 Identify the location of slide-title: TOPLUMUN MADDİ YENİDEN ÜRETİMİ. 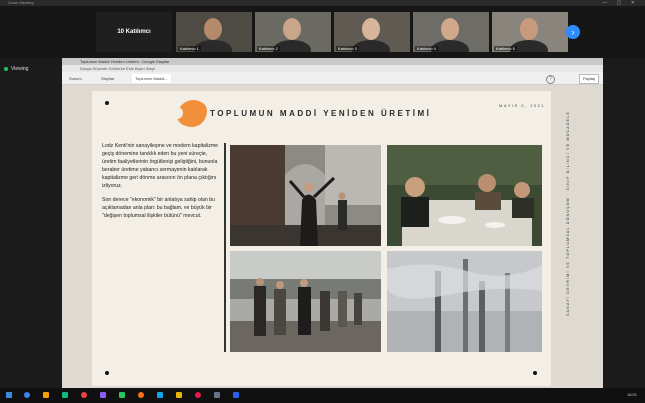
(321, 113).